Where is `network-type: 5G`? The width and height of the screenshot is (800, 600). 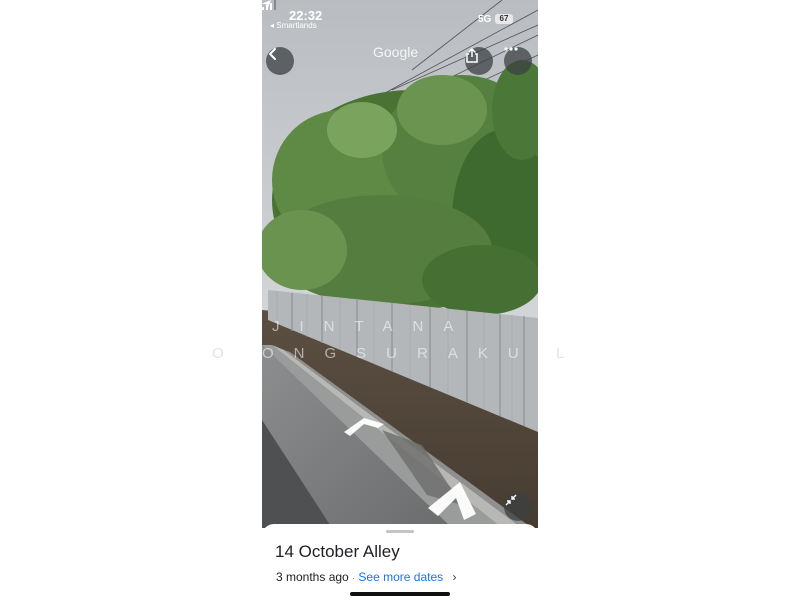
network-type: 5G is located at coordinates (485, 19).